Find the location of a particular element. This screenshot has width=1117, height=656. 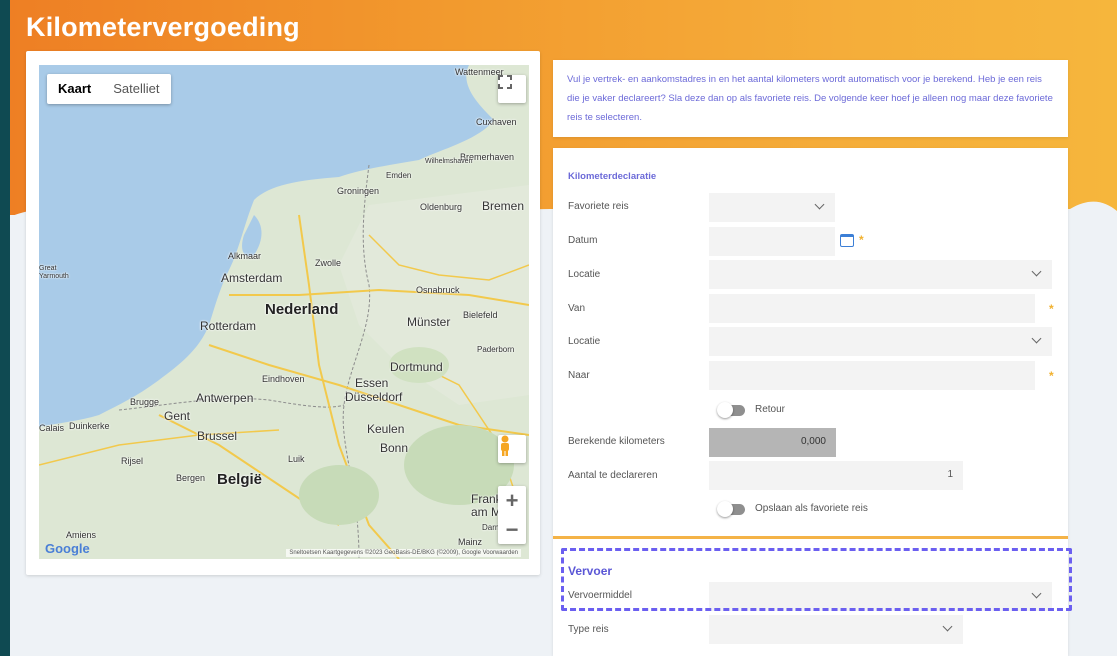

place-label: Calais is located at coordinates (52, 428).